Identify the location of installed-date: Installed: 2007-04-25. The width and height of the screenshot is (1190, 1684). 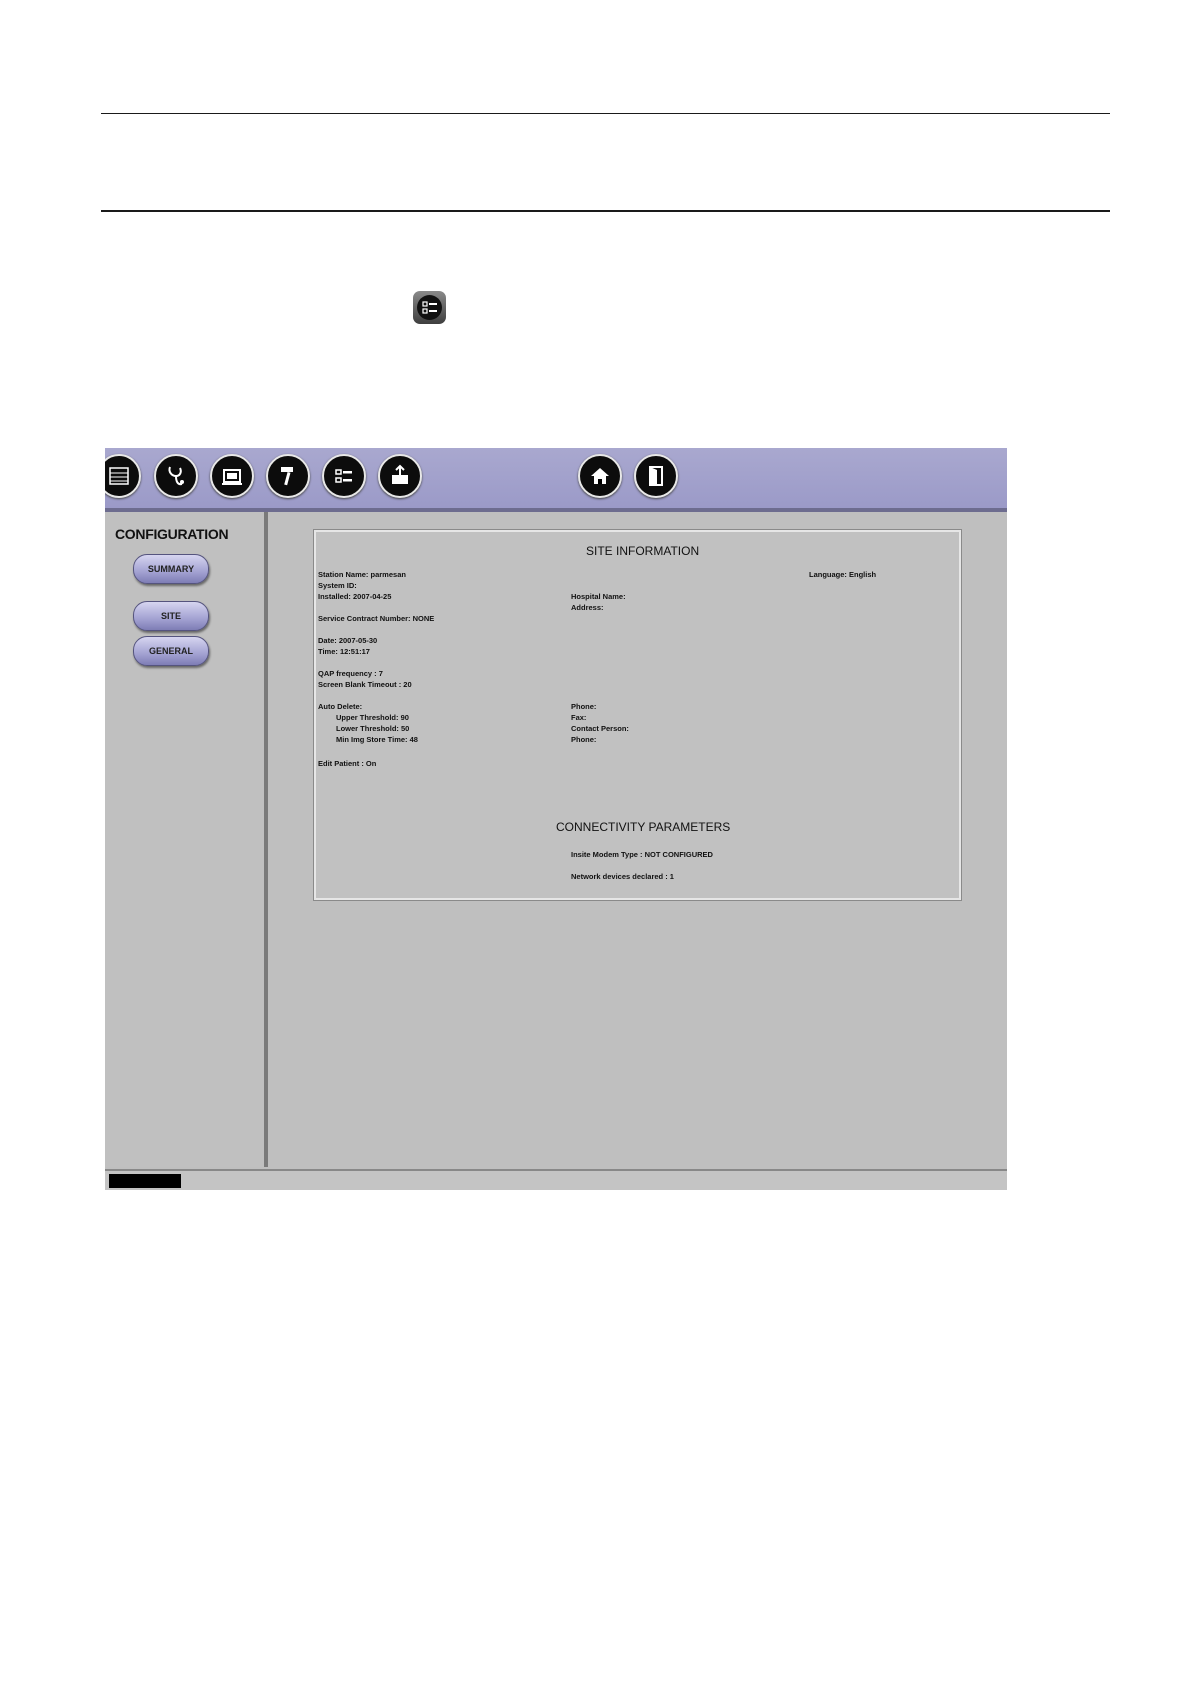
(355, 596).